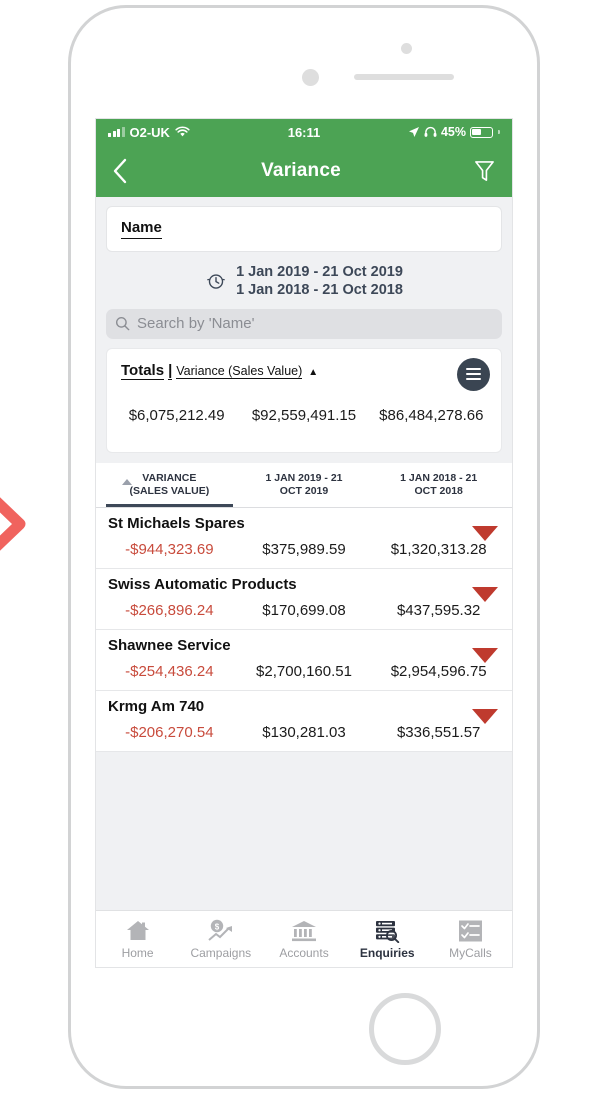 The width and height of the screenshot is (607, 1094). What do you see at coordinates (304, 952) in the screenshot?
I see `tab-accounts-label: Accounts` at bounding box center [304, 952].